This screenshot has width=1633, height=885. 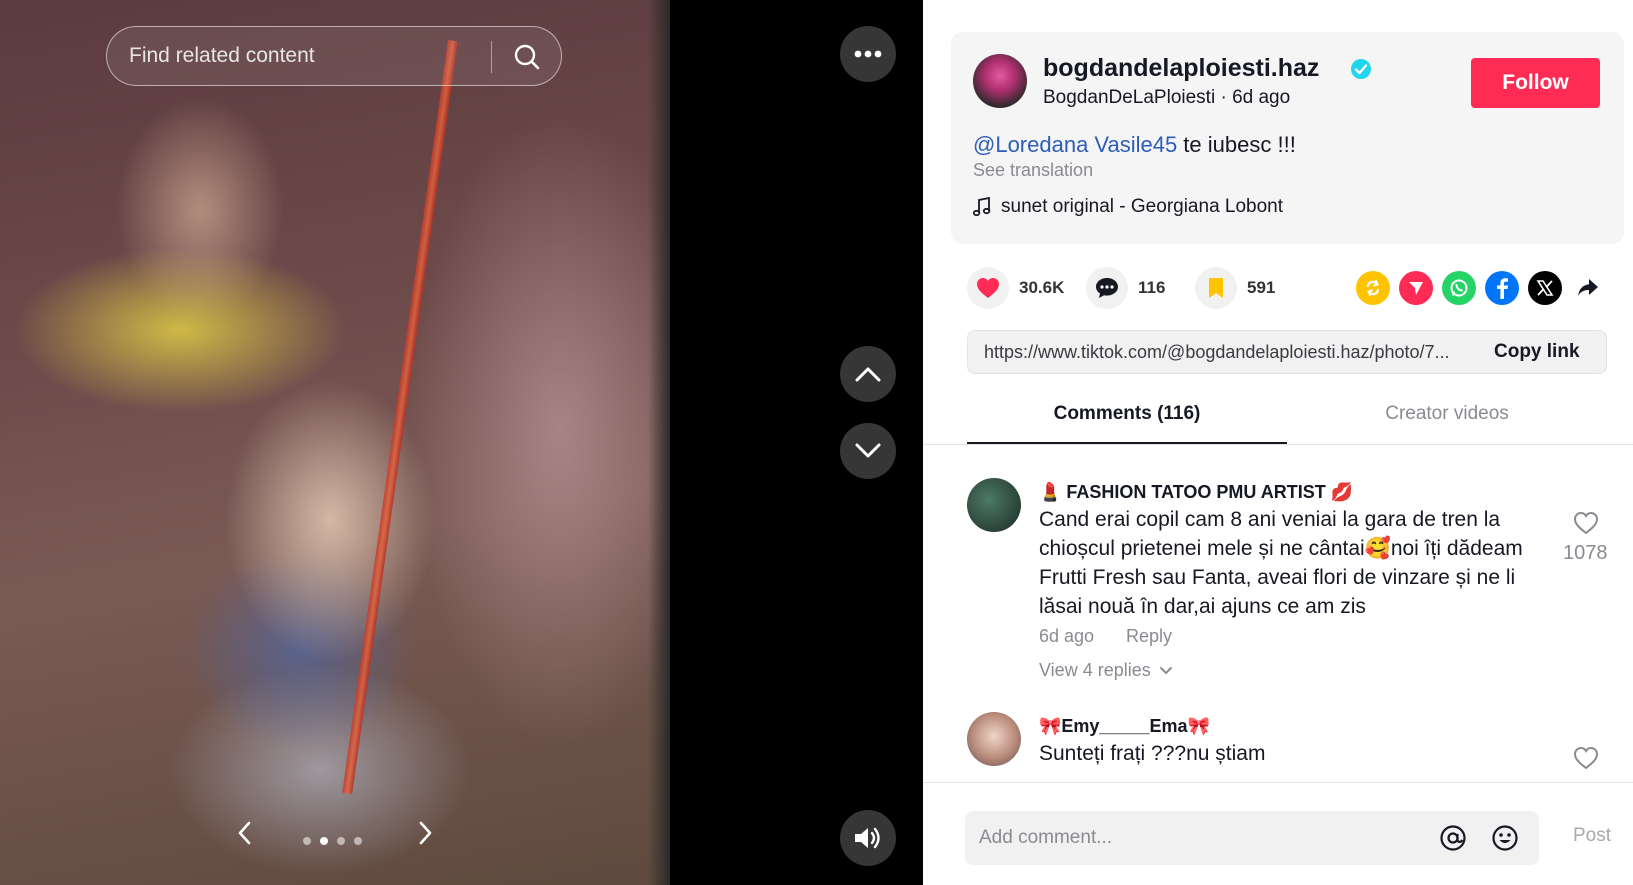 What do you see at coordinates (1075, 144) in the screenshot?
I see `caption-mention: @Loredana Vasile45` at bounding box center [1075, 144].